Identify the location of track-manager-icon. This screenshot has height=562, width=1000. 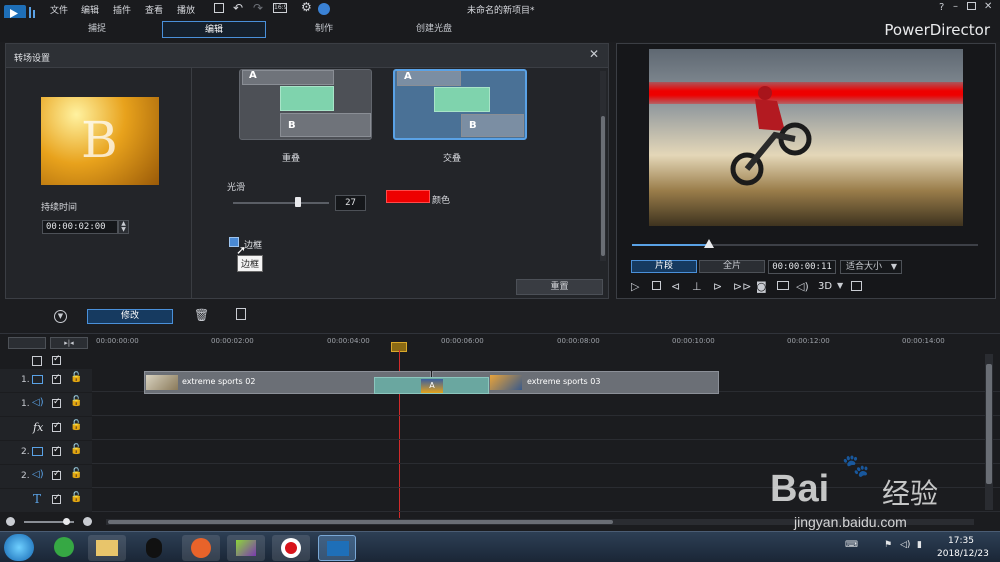
(27, 343).